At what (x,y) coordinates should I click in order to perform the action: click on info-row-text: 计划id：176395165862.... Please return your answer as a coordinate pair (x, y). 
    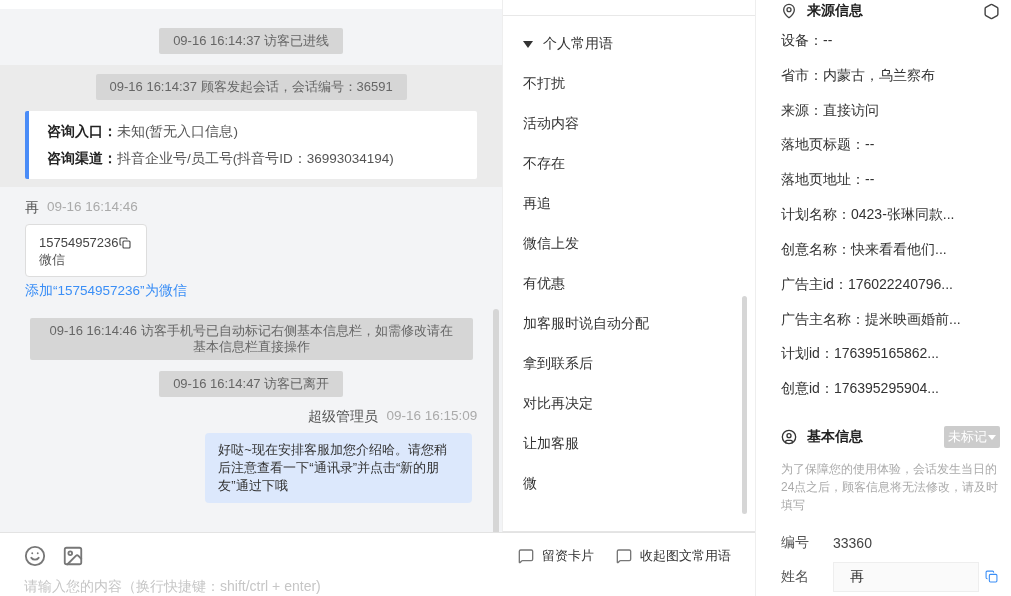
    Looking at the image, I should click on (860, 354).